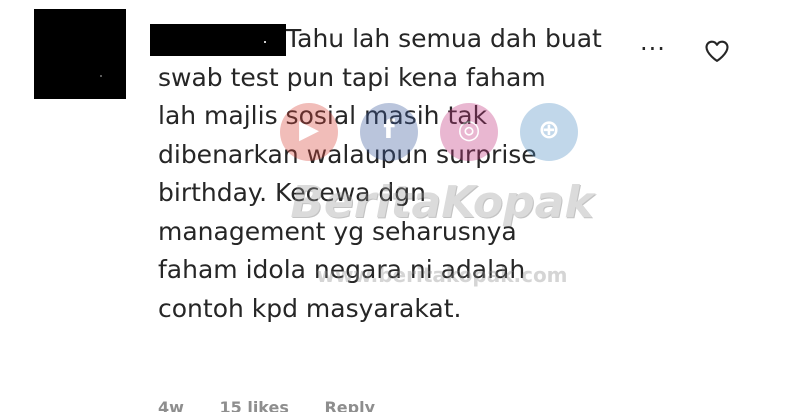  Describe the element at coordinates (218, 40) in the screenshot. I see `username-redaction` at that location.